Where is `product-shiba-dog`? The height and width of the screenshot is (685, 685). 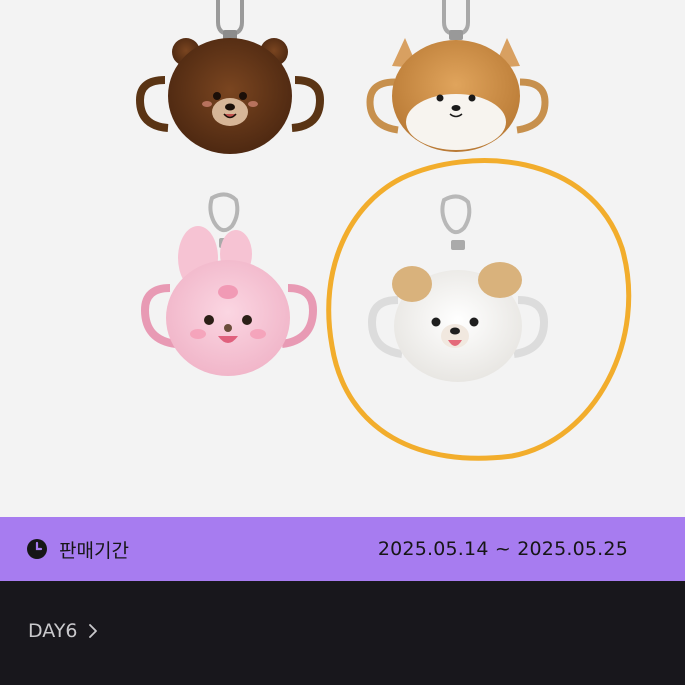 product-shiba-dog is located at coordinates (457, 76).